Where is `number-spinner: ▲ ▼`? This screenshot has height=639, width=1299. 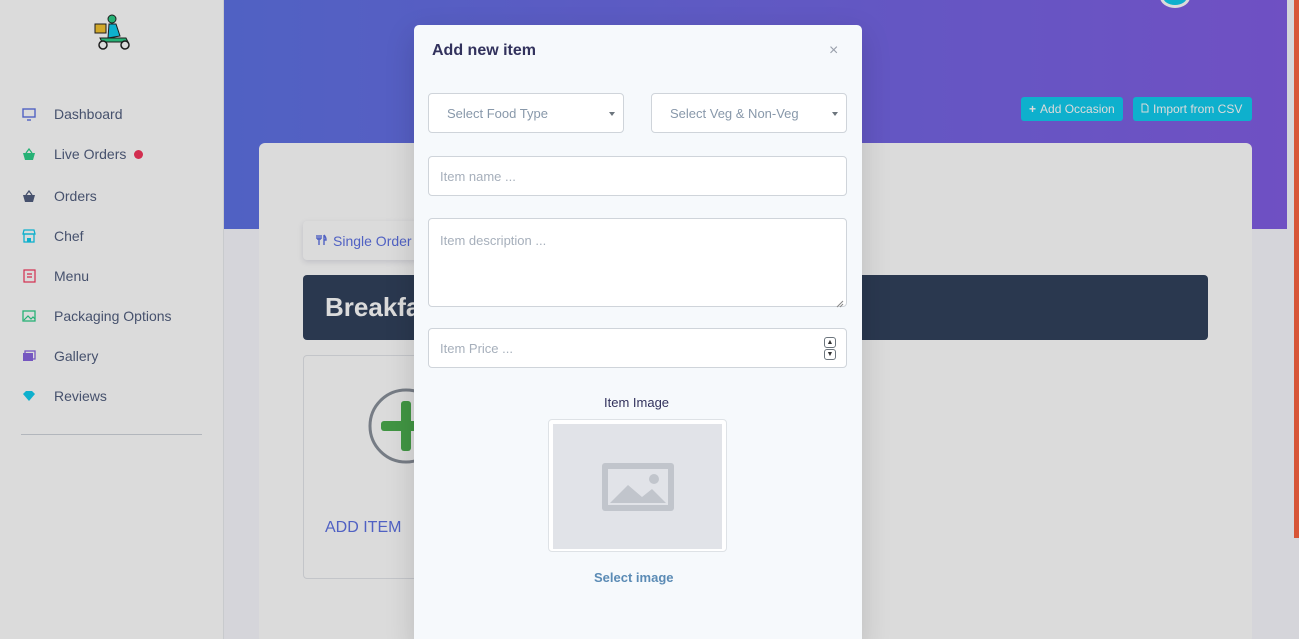
number-spinner: ▲ ▼ is located at coordinates (830, 349).